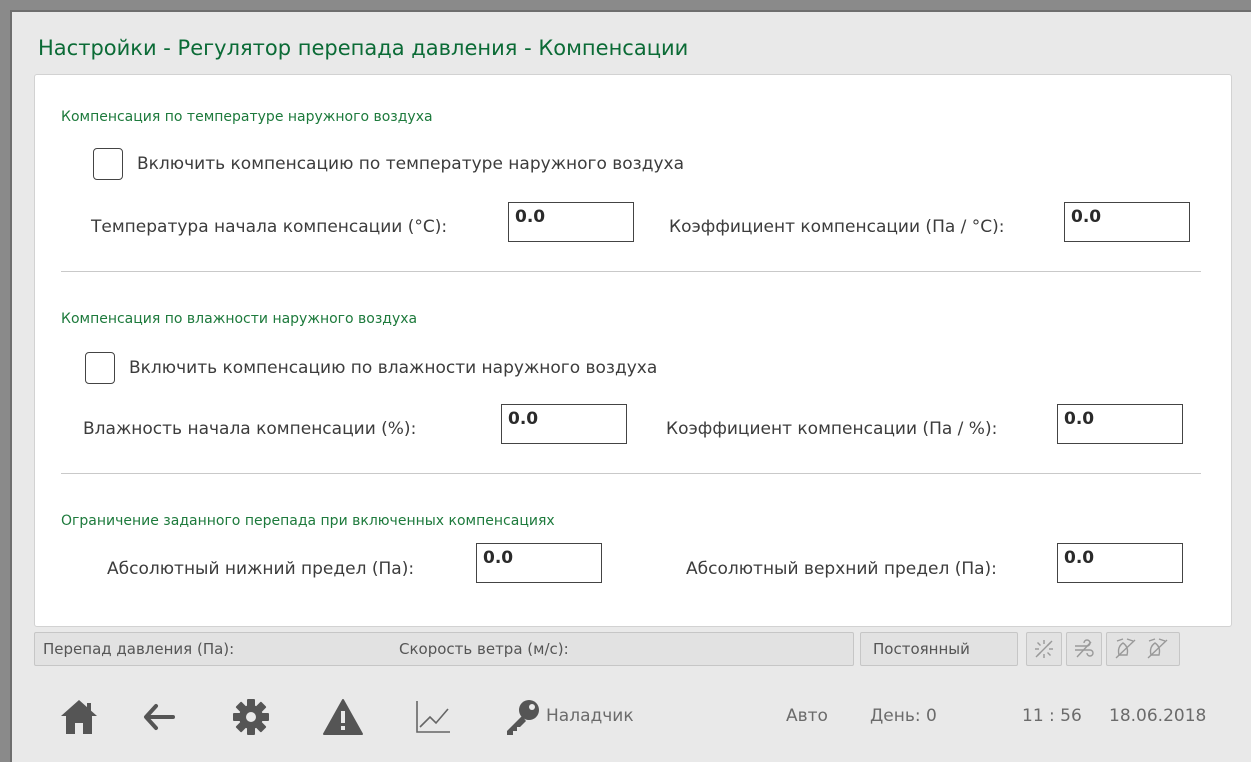  What do you see at coordinates (539, 563) in the screenshot?
I see `limit-low-input: 0.0` at bounding box center [539, 563].